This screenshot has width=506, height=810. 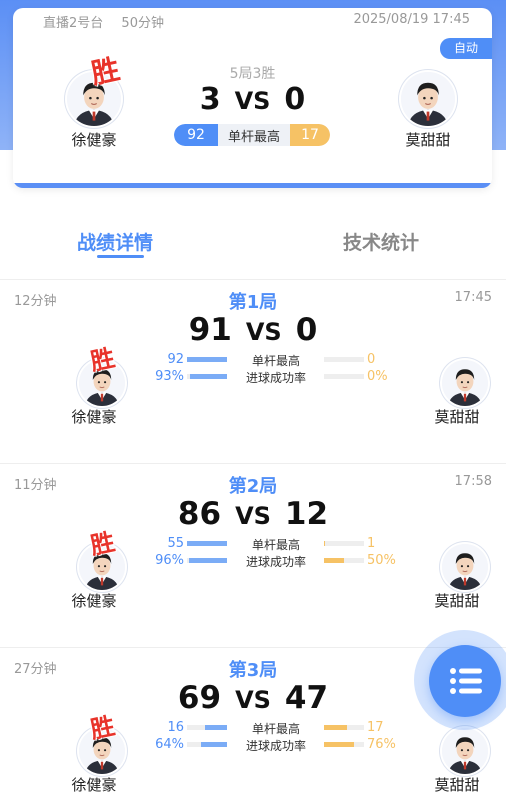 I want to click on tab-tech-stats: 技术统计, so click(x=381, y=241).